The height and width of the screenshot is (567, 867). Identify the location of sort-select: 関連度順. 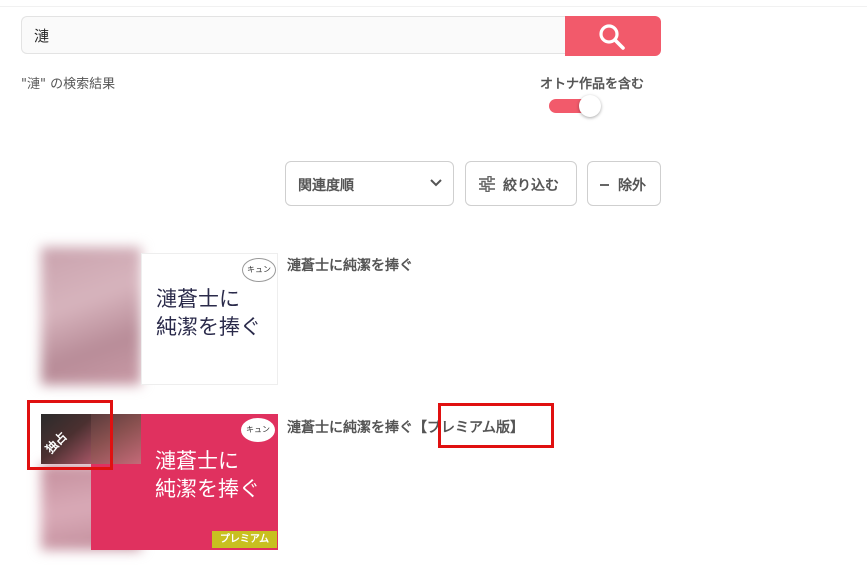
(369, 183).